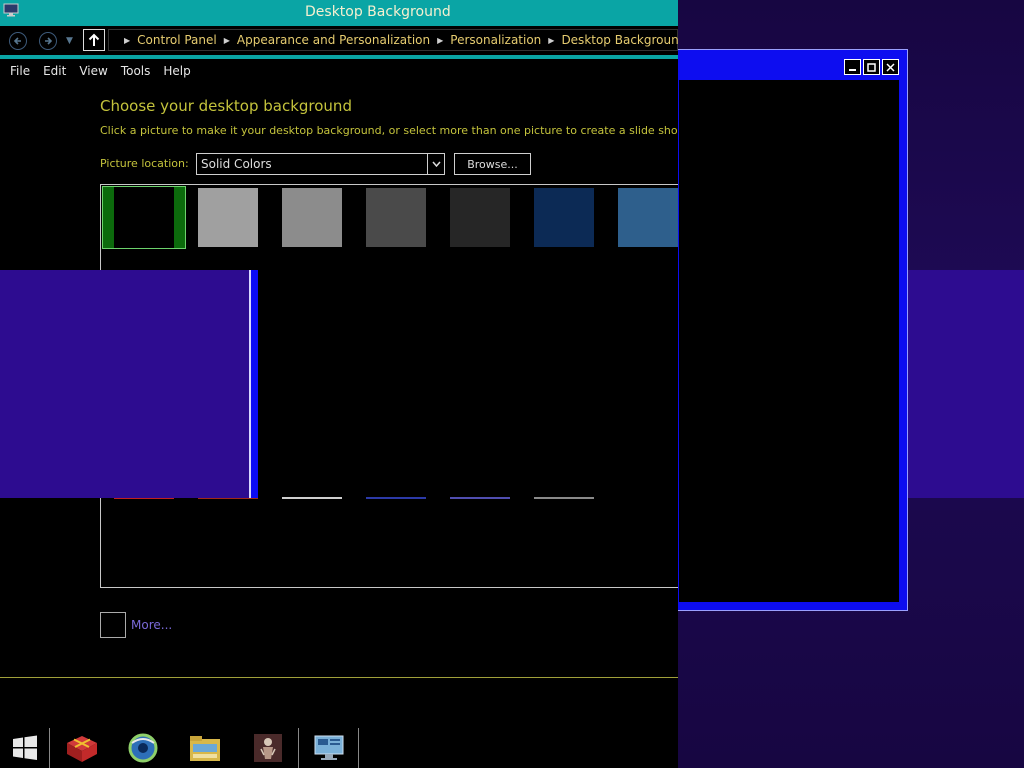 The width and height of the screenshot is (1024, 768). I want to click on windows-start-icon, so click(24, 747).